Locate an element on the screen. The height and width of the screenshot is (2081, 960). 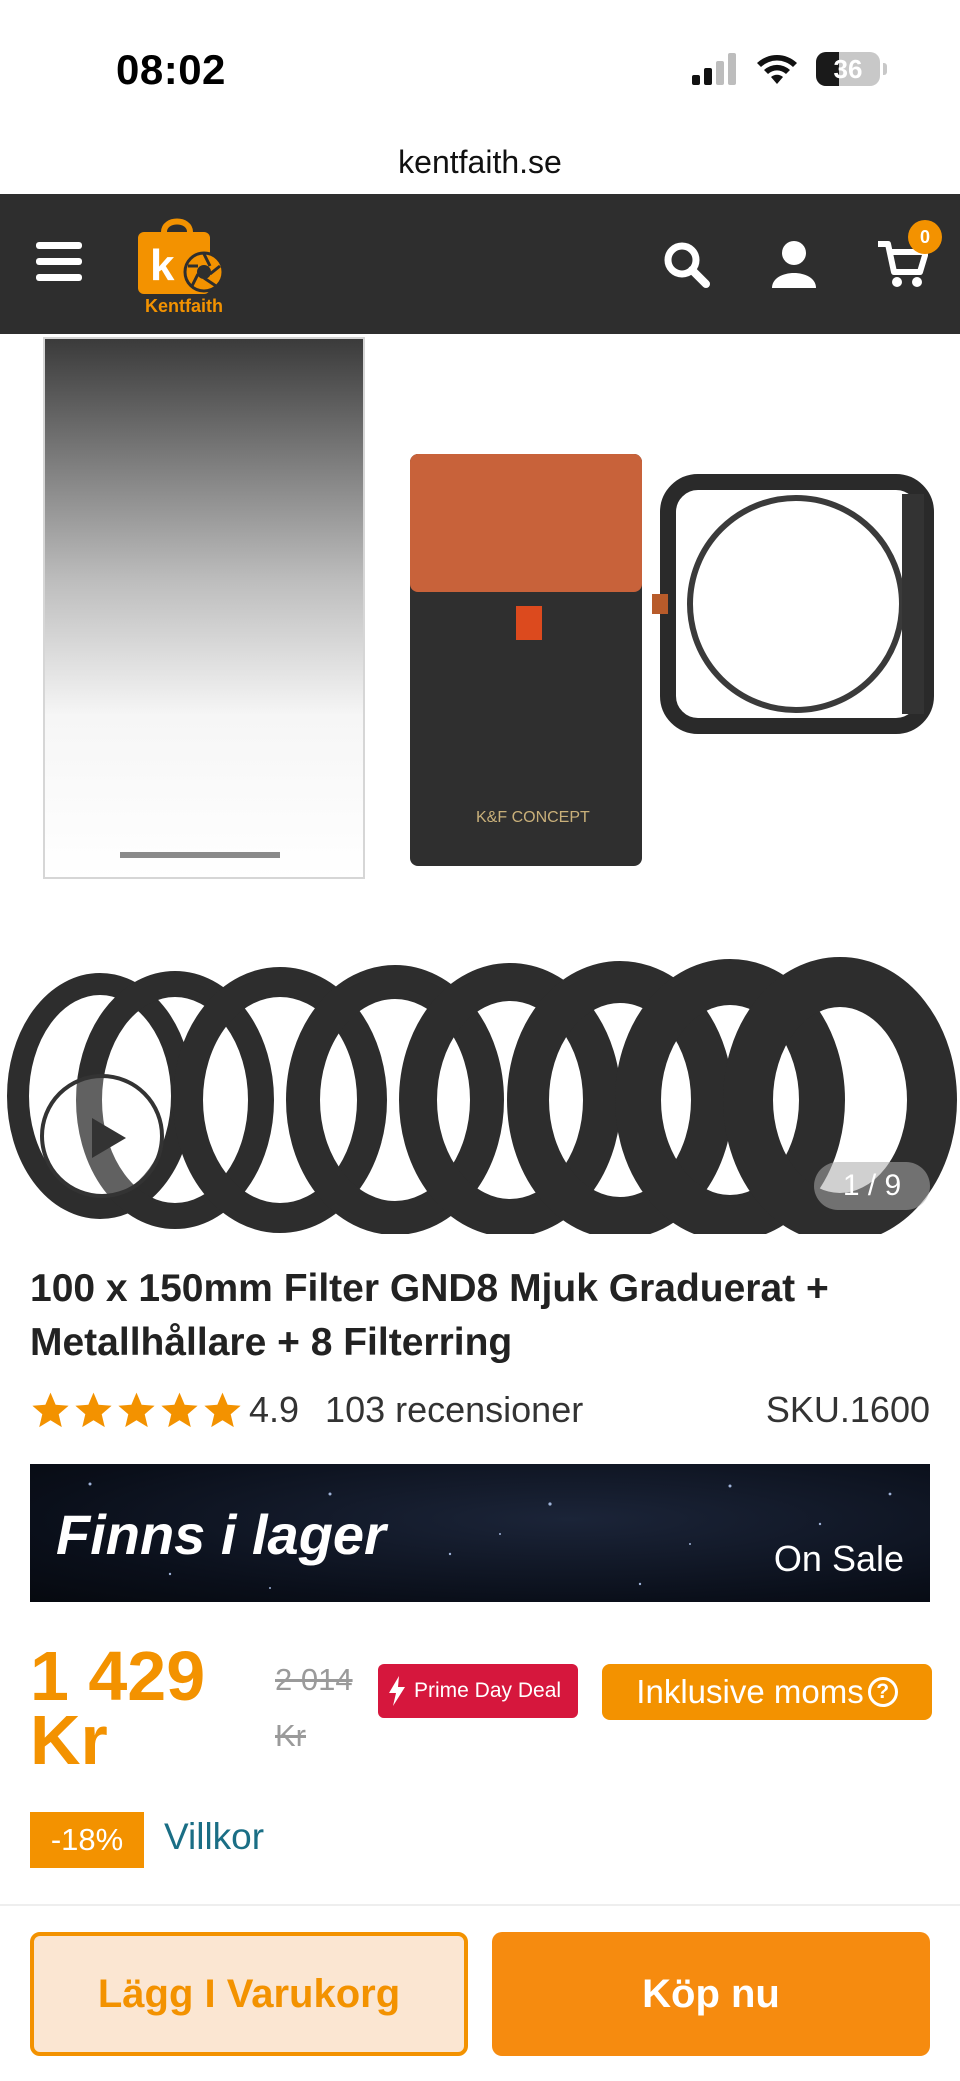
shopping-bag-icon: k is located at coordinates (181, 256).